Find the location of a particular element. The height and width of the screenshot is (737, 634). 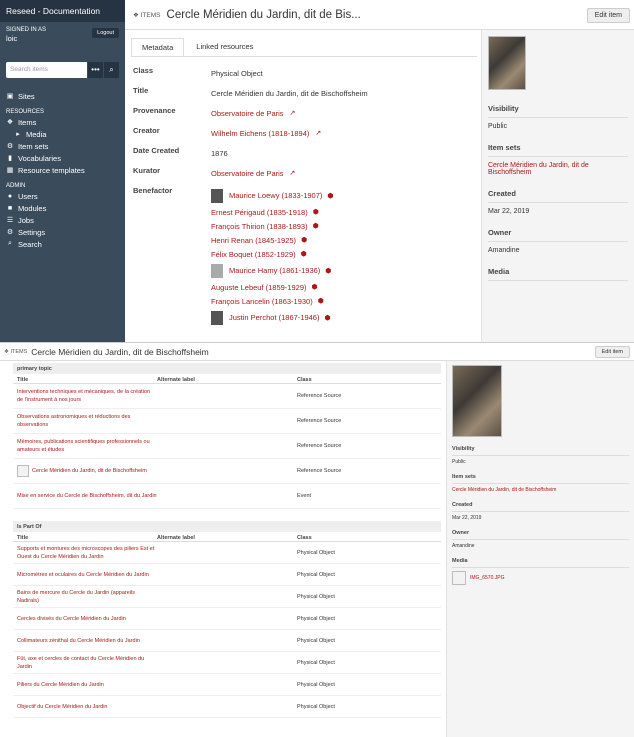

property-values: Observatoire de Paris ↗ is located at coordinates (342, 113).